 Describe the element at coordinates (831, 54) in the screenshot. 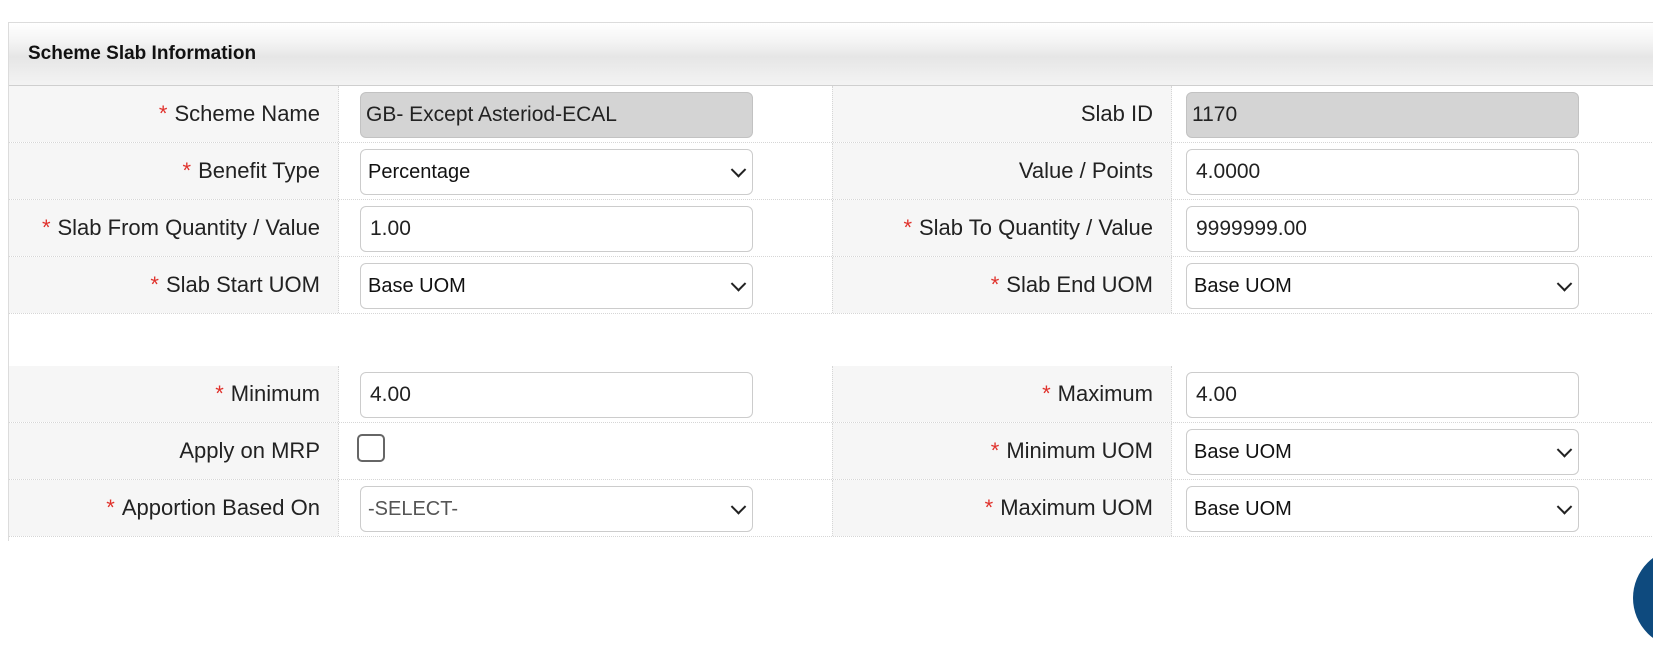

I see `panel-header: Scheme Slab Information` at that location.